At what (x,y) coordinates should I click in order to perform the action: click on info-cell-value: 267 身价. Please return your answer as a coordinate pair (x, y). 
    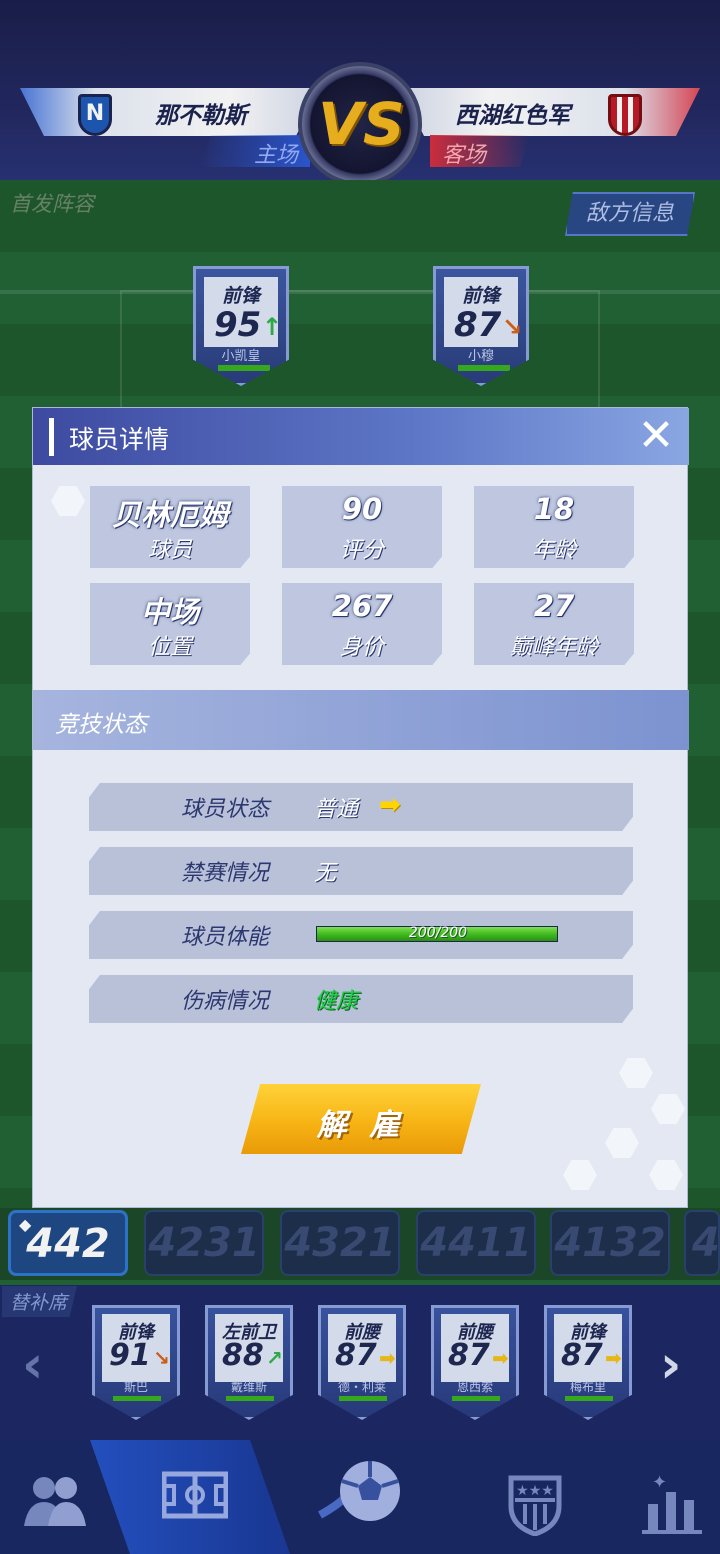
    Looking at the image, I should click on (362, 624).